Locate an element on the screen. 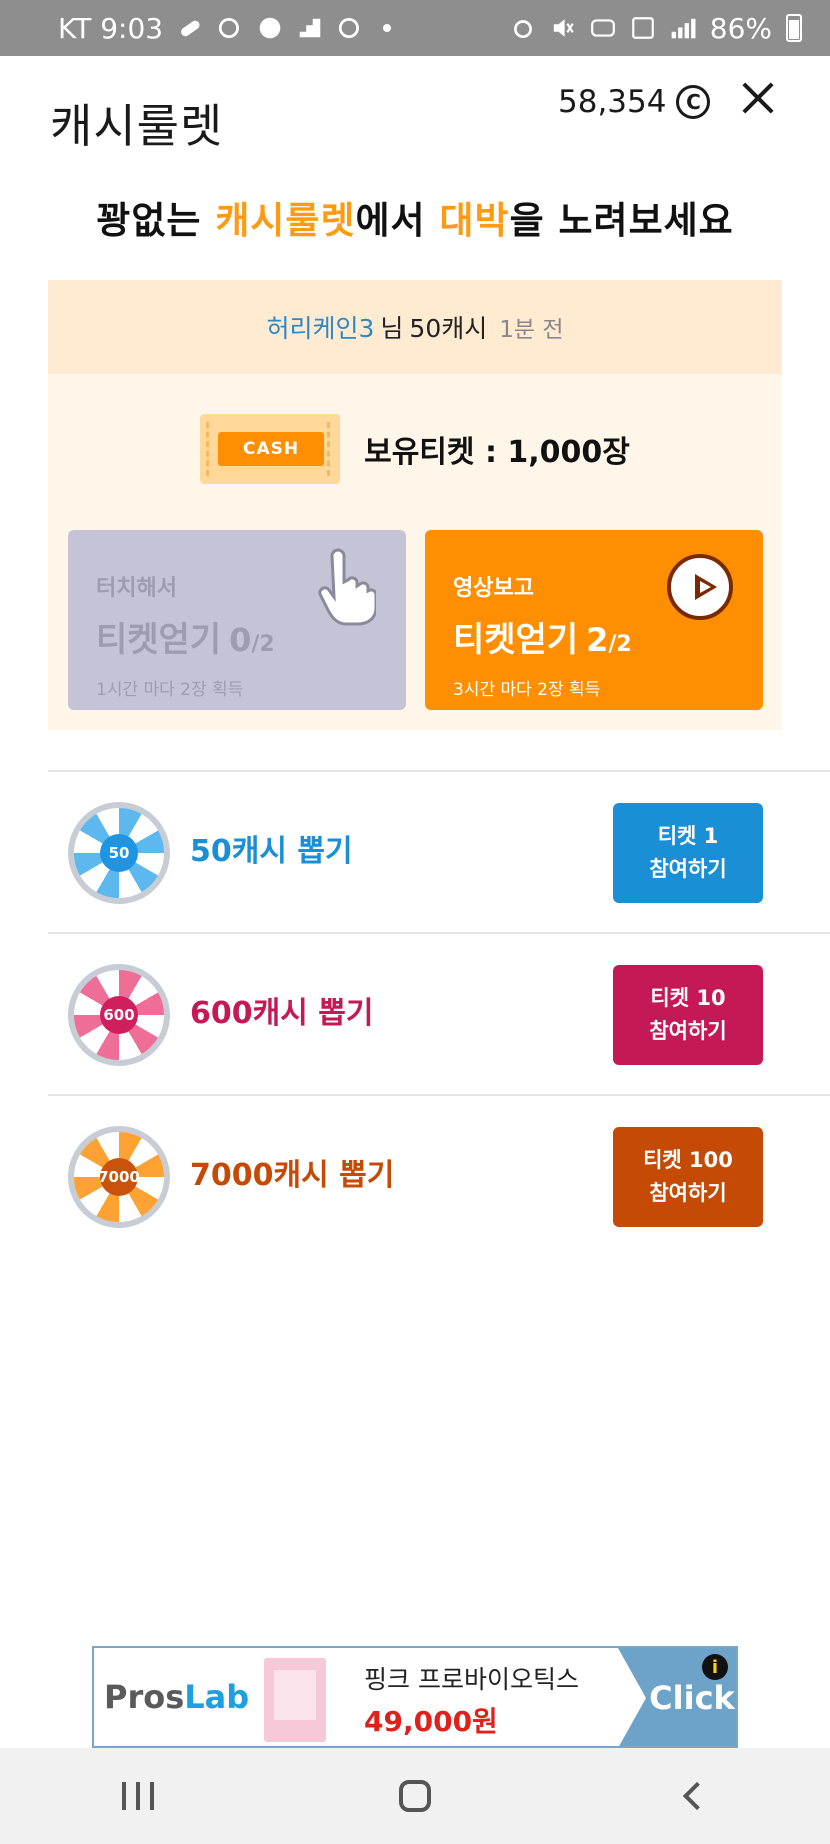 The width and height of the screenshot is (830, 1844). system-nav-bar is located at coordinates (415, 1796).